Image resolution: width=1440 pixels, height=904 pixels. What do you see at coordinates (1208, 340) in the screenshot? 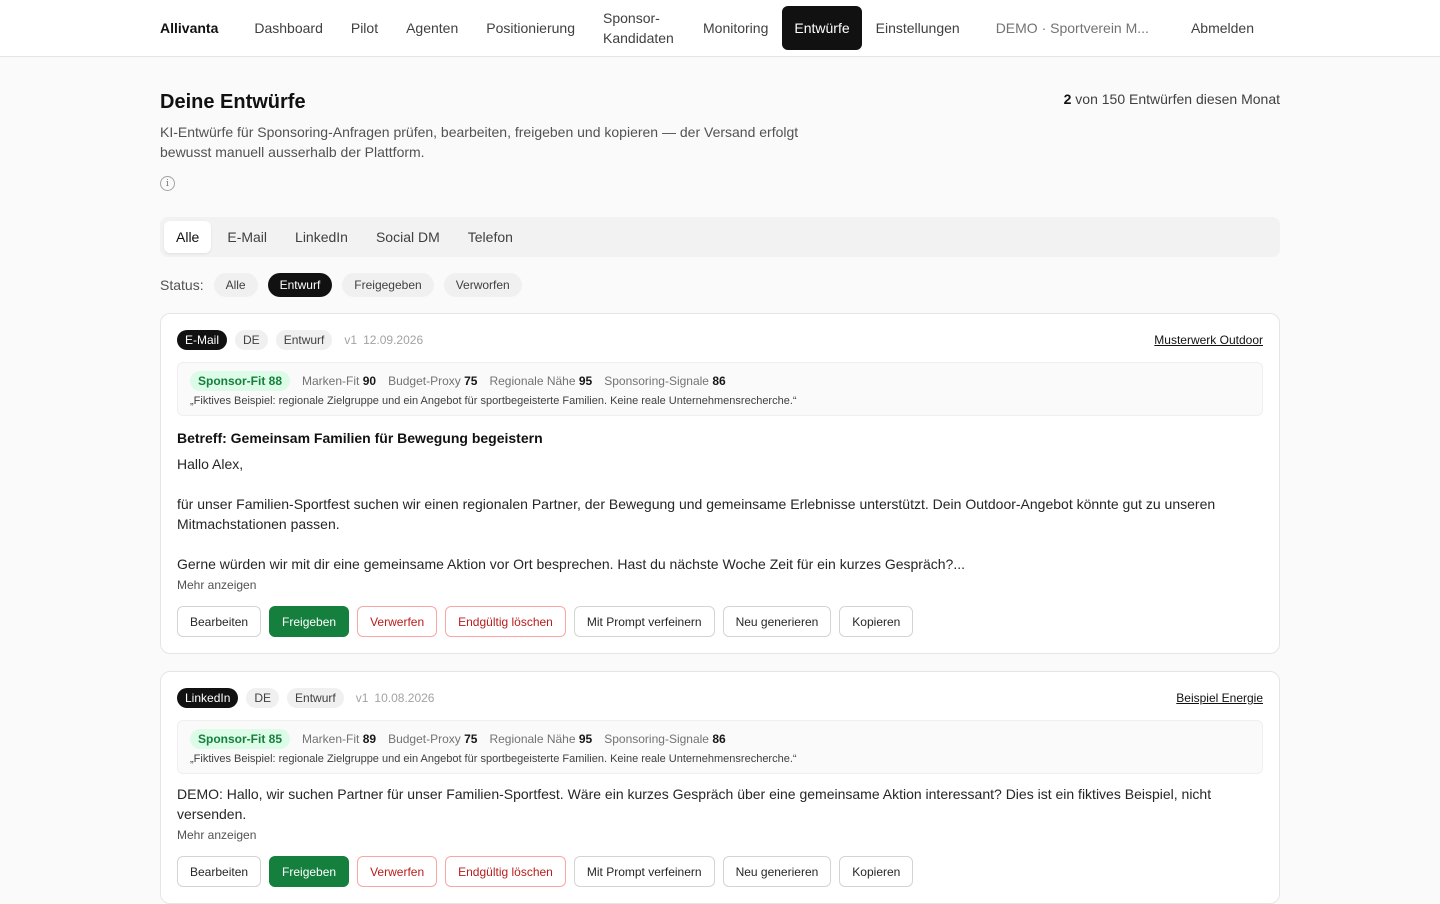
I see `company-link: Musterwerk Outdoor` at bounding box center [1208, 340].